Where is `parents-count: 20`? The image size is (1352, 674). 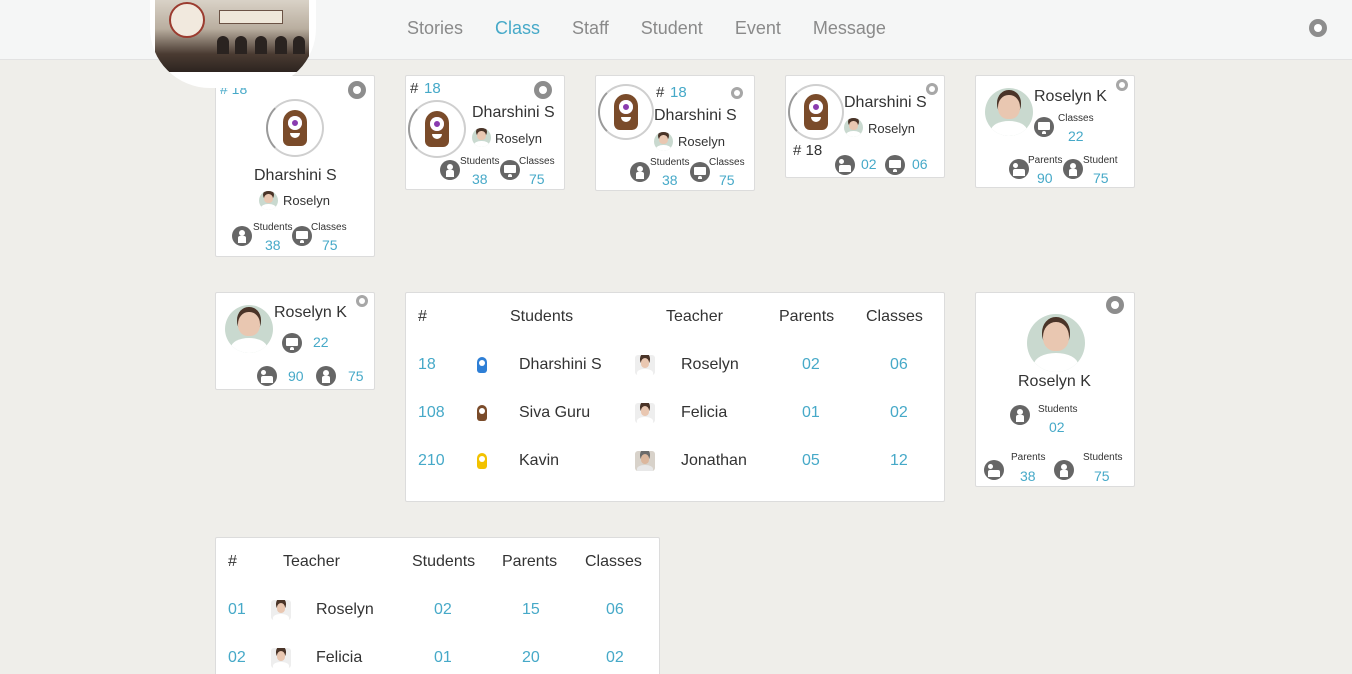
parents-count: 20 is located at coordinates (531, 657).